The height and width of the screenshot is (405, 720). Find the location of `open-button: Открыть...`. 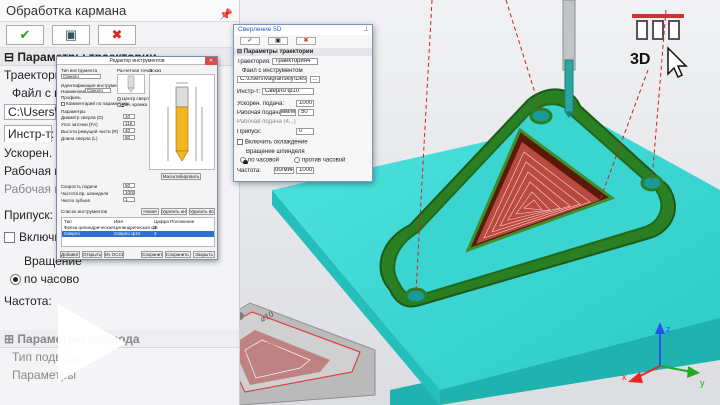

open-button: Открыть... is located at coordinates (92, 254).